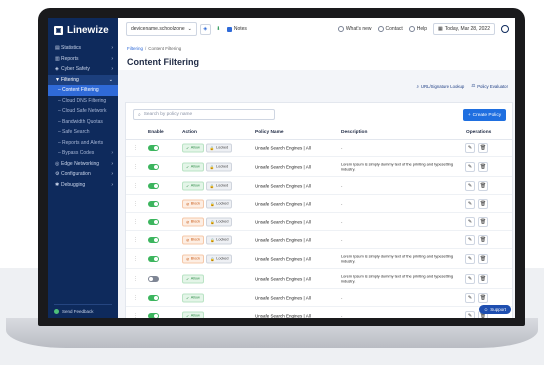 The height and width of the screenshot is (365, 544). What do you see at coordinates (188, 204) in the screenshot?
I see `block-icon: ⊘` at bounding box center [188, 204].